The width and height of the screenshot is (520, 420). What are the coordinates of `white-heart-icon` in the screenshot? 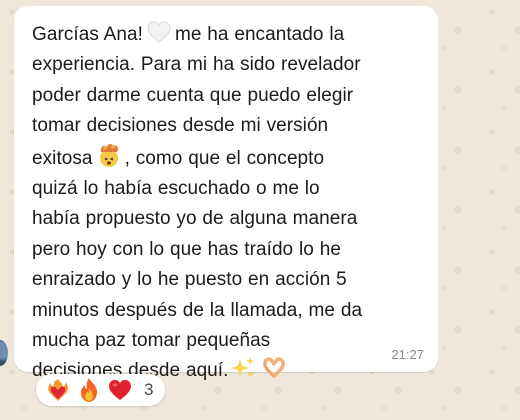 It's located at (159, 32).